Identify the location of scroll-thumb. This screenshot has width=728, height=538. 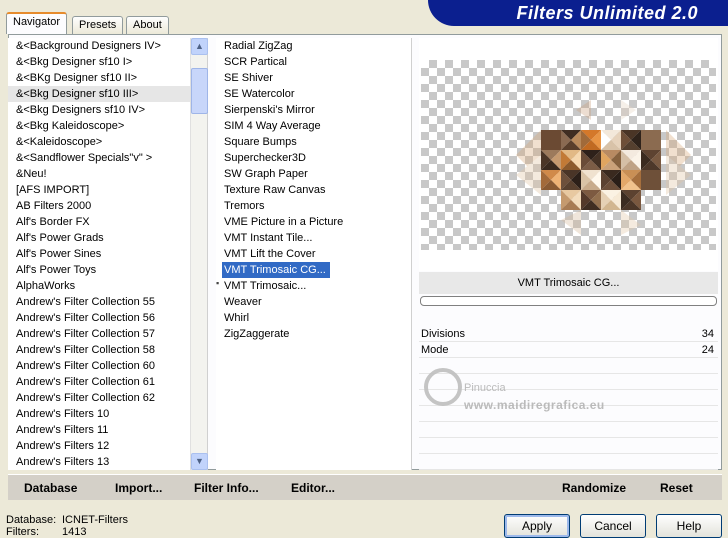
(199, 91).